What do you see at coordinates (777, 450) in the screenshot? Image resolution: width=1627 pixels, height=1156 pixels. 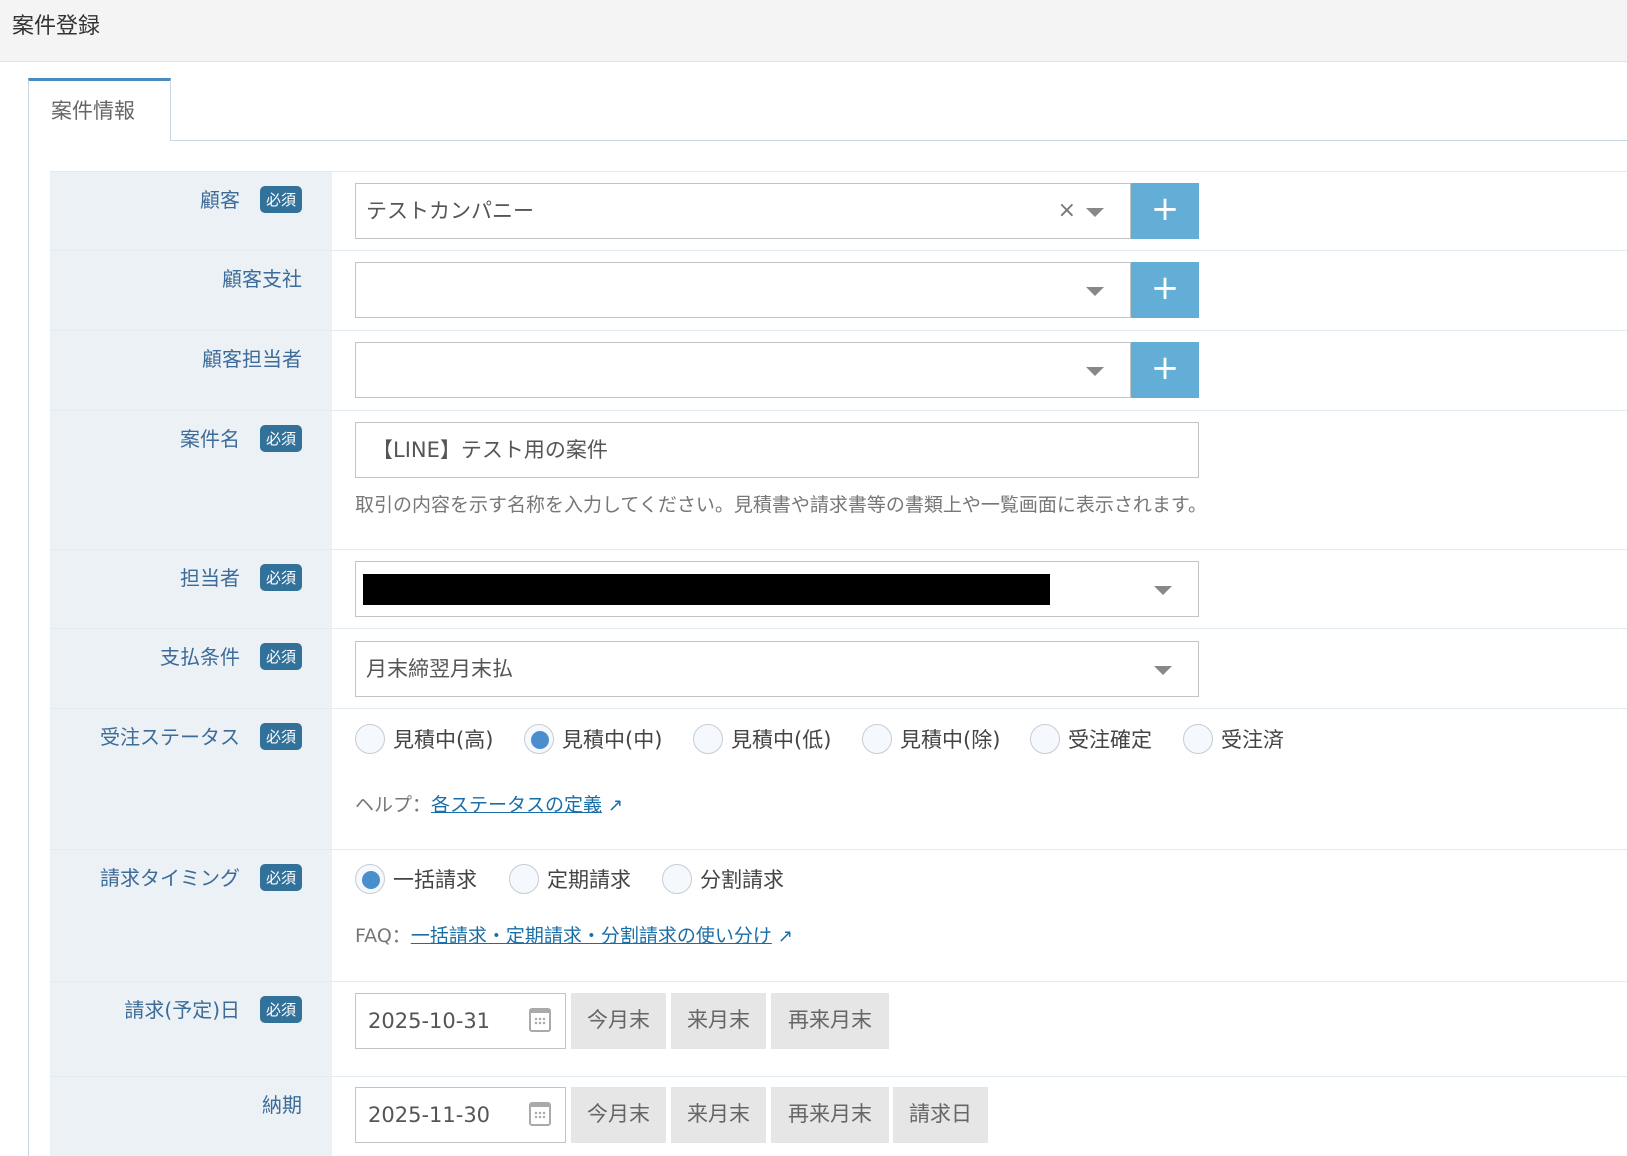 I see `case-name-input: 【LINE】テスト用の案件` at bounding box center [777, 450].